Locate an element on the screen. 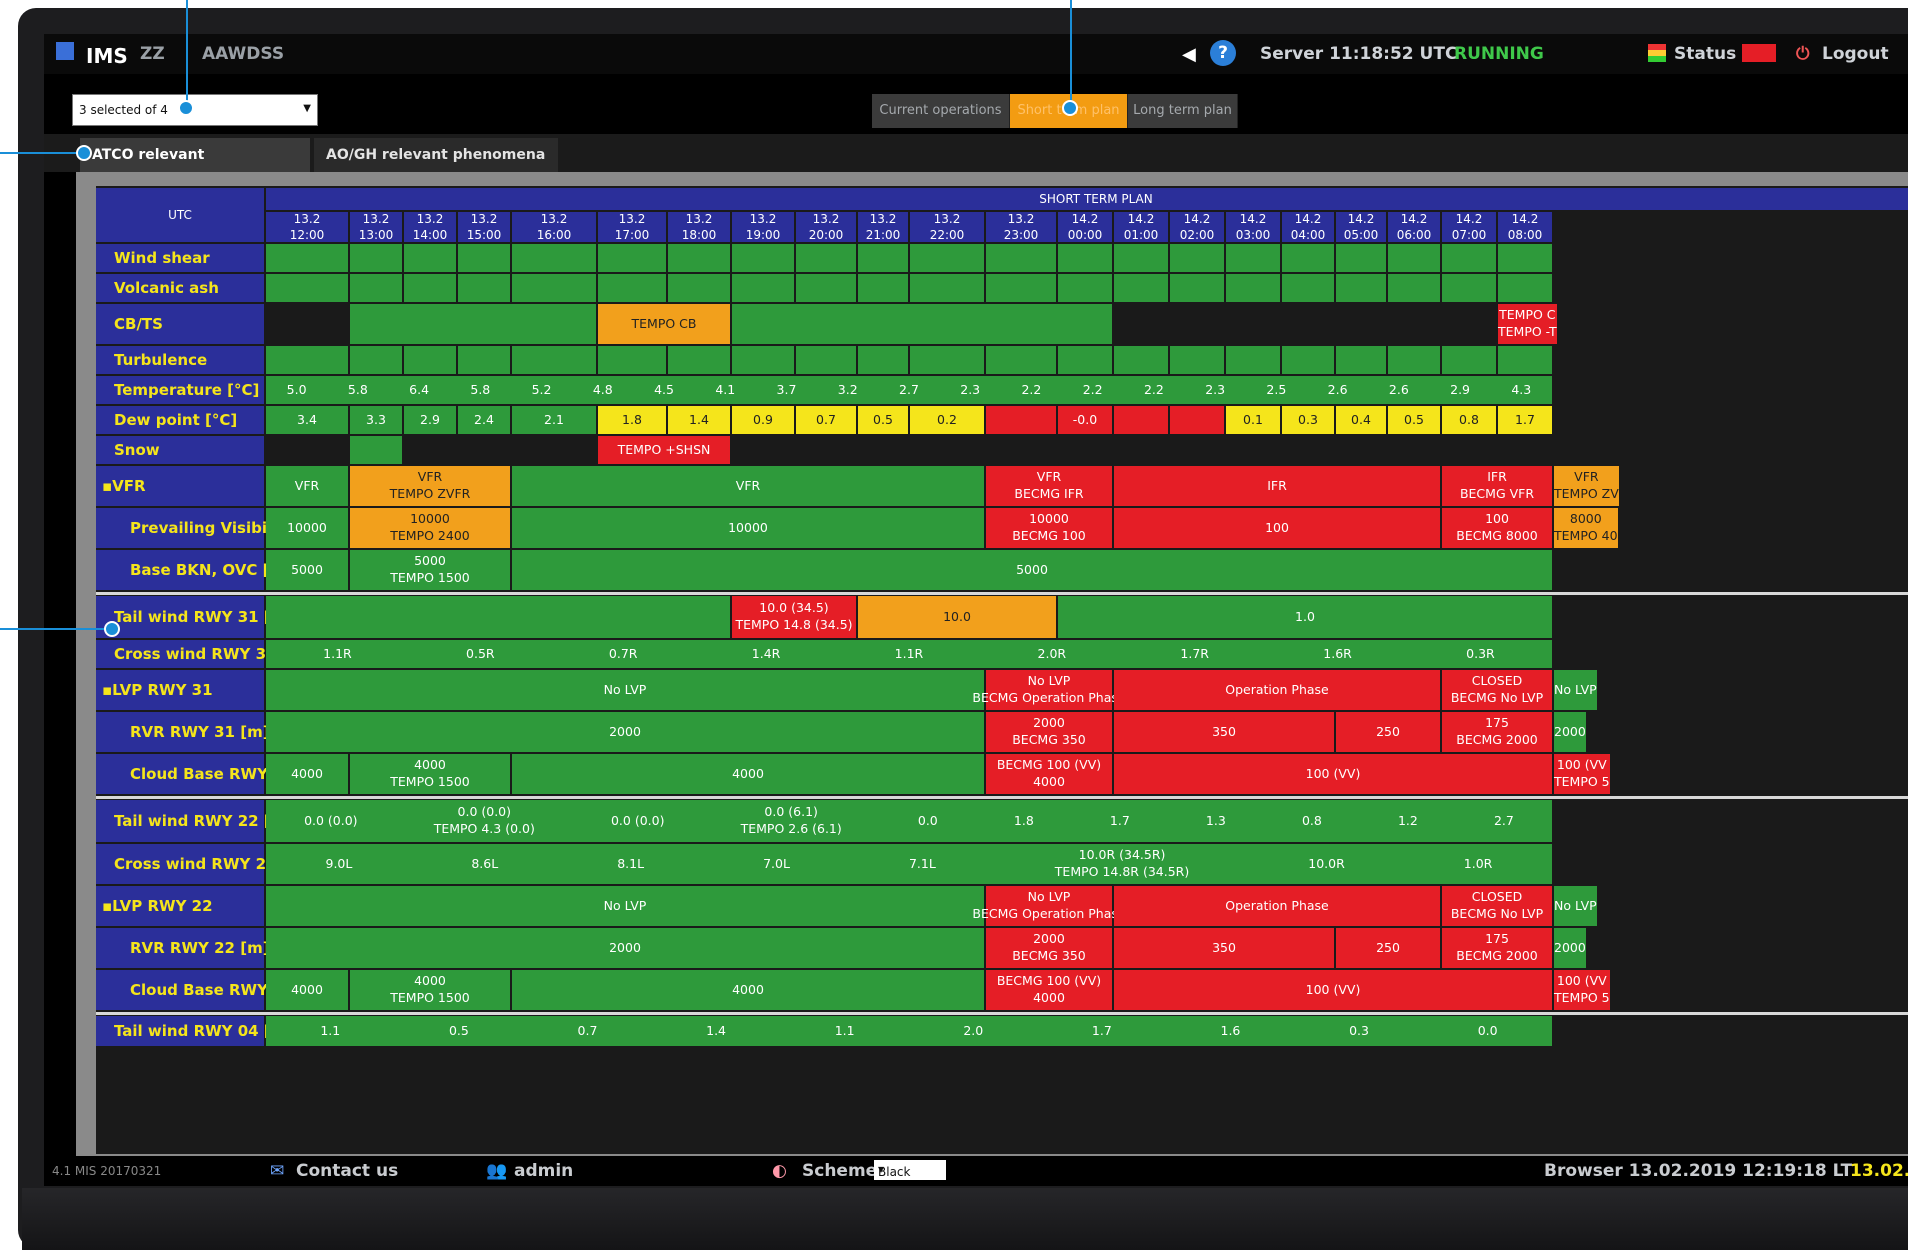 The height and width of the screenshot is (1250, 1908). callout-dot-mode is located at coordinates (1070, 108).